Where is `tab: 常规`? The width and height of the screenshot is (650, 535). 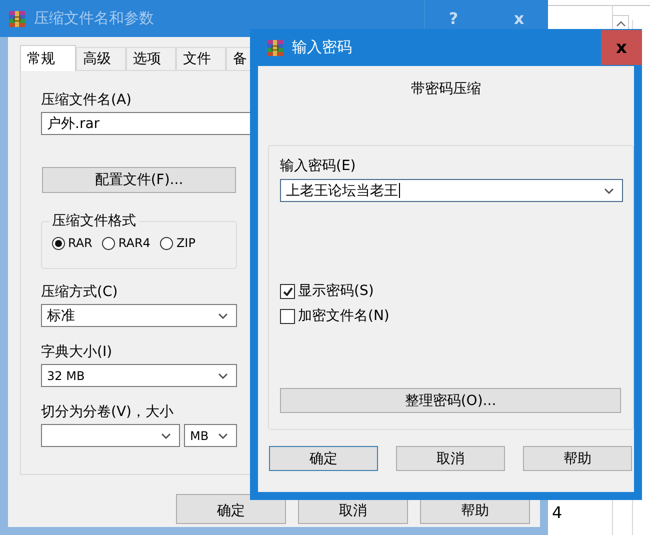 tab: 常规 is located at coordinates (48, 58).